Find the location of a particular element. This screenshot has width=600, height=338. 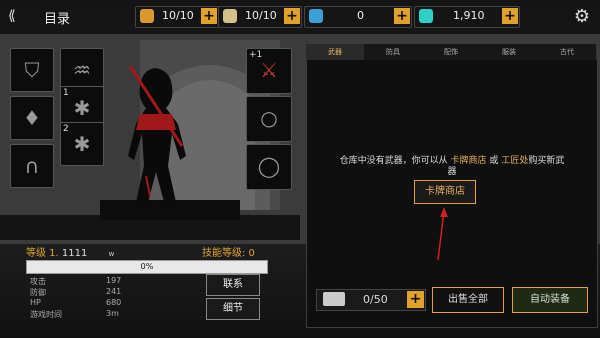

message-text: 仓库中没有武器，你可以从 is located at coordinates (393, 161).